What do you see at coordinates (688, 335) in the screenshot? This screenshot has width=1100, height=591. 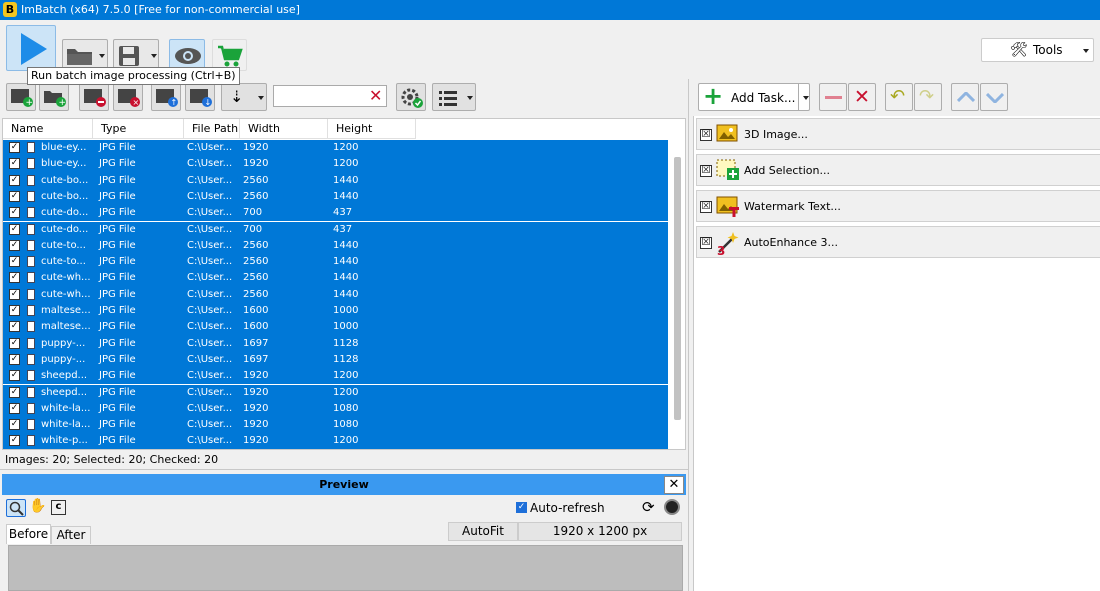 I see `panel-splitter` at bounding box center [688, 335].